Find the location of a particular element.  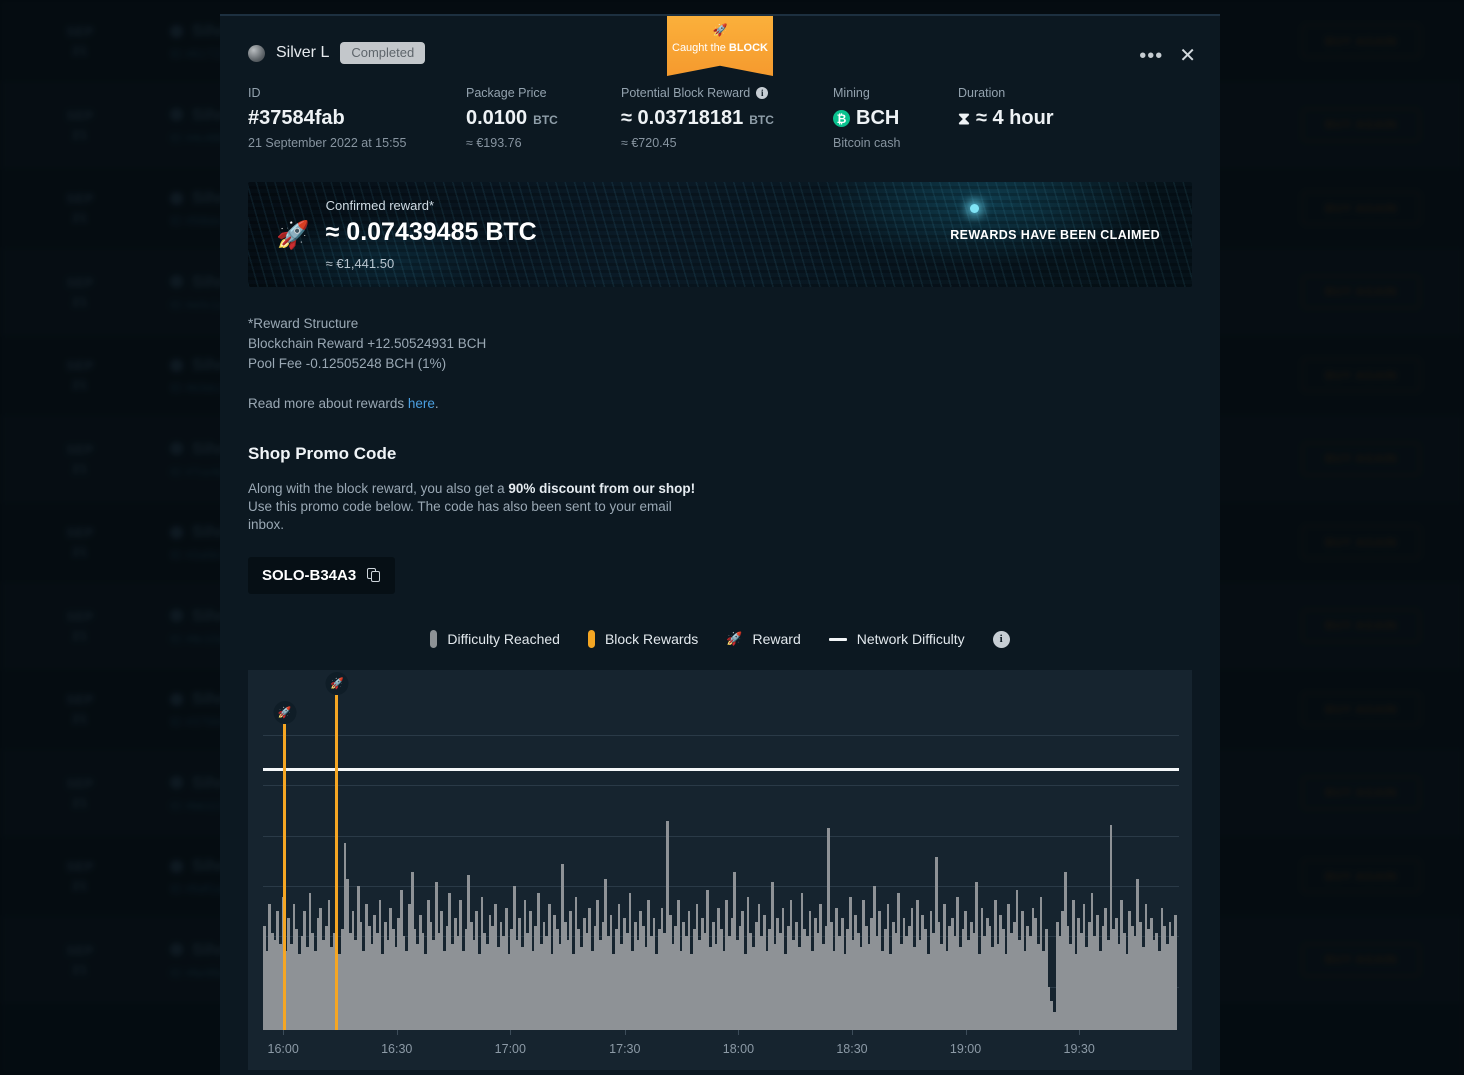

promo-code-box: SOLO-B34A3 is located at coordinates (322, 575).